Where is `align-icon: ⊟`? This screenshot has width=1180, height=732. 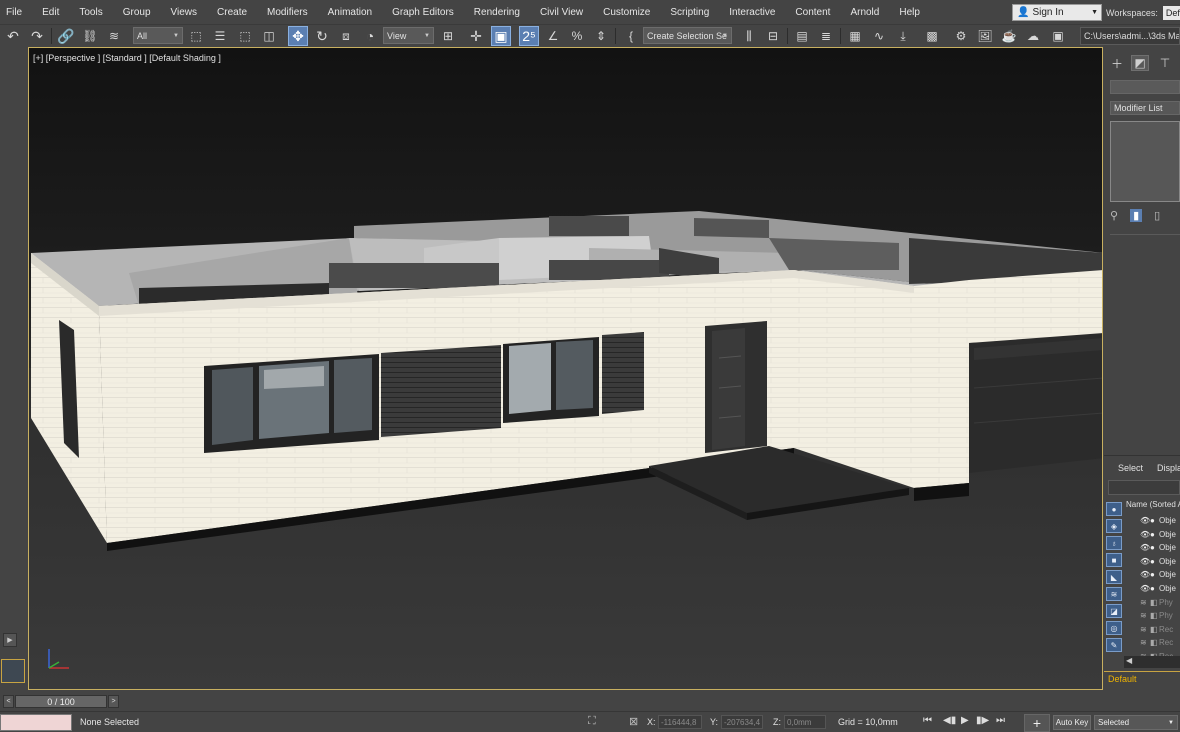
align-icon: ⊟ is located at coordinates (773, 36).